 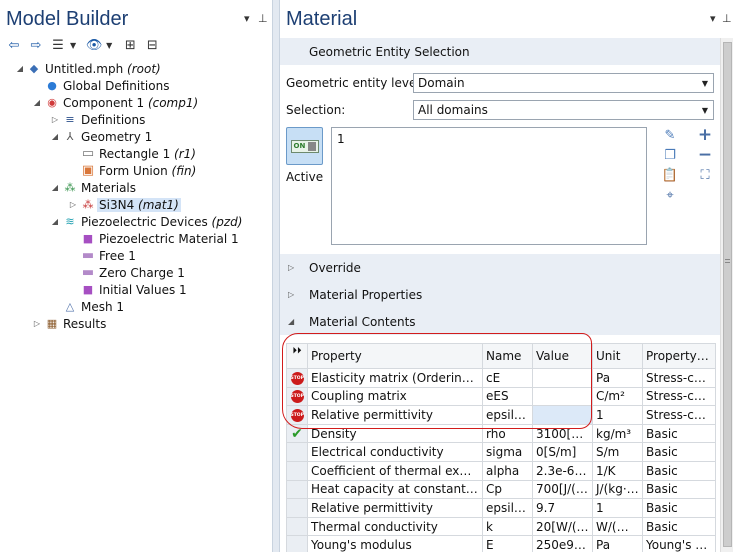 I want to click on tree-item: ◢ ◉ Component 1 (comp1), so click(x=136, y=102).